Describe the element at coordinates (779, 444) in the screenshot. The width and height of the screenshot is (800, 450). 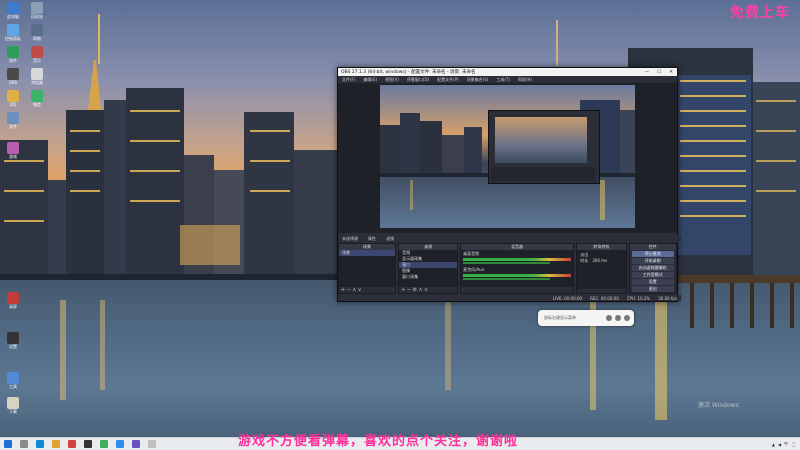
I see `volume-icon: ◀` at that location.